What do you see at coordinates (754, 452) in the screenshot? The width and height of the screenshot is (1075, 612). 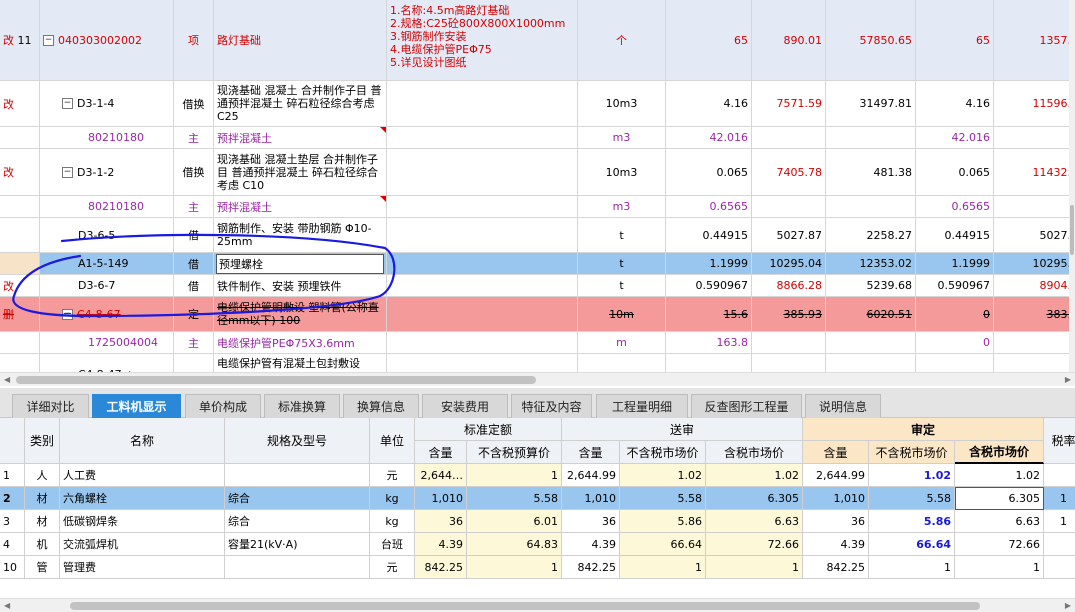 I see `sub-incl-market-header: 含税市场价` at bounding box center [754, 452].